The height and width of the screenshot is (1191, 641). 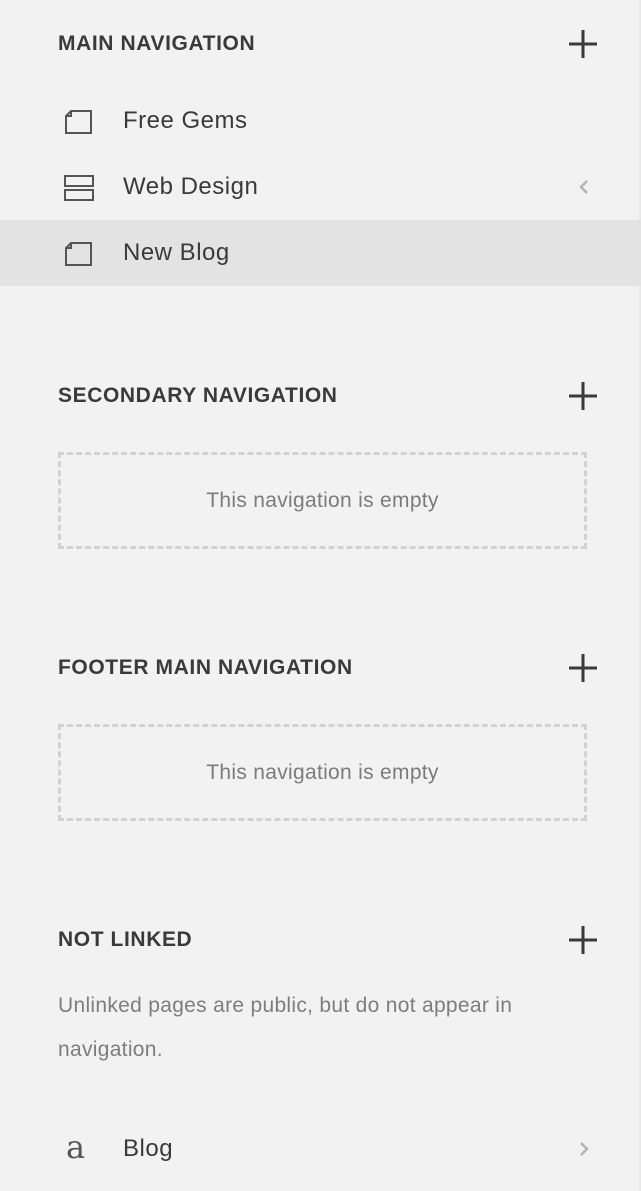 I want to click on chevron-right-icon, so click(x=584, y=1149).